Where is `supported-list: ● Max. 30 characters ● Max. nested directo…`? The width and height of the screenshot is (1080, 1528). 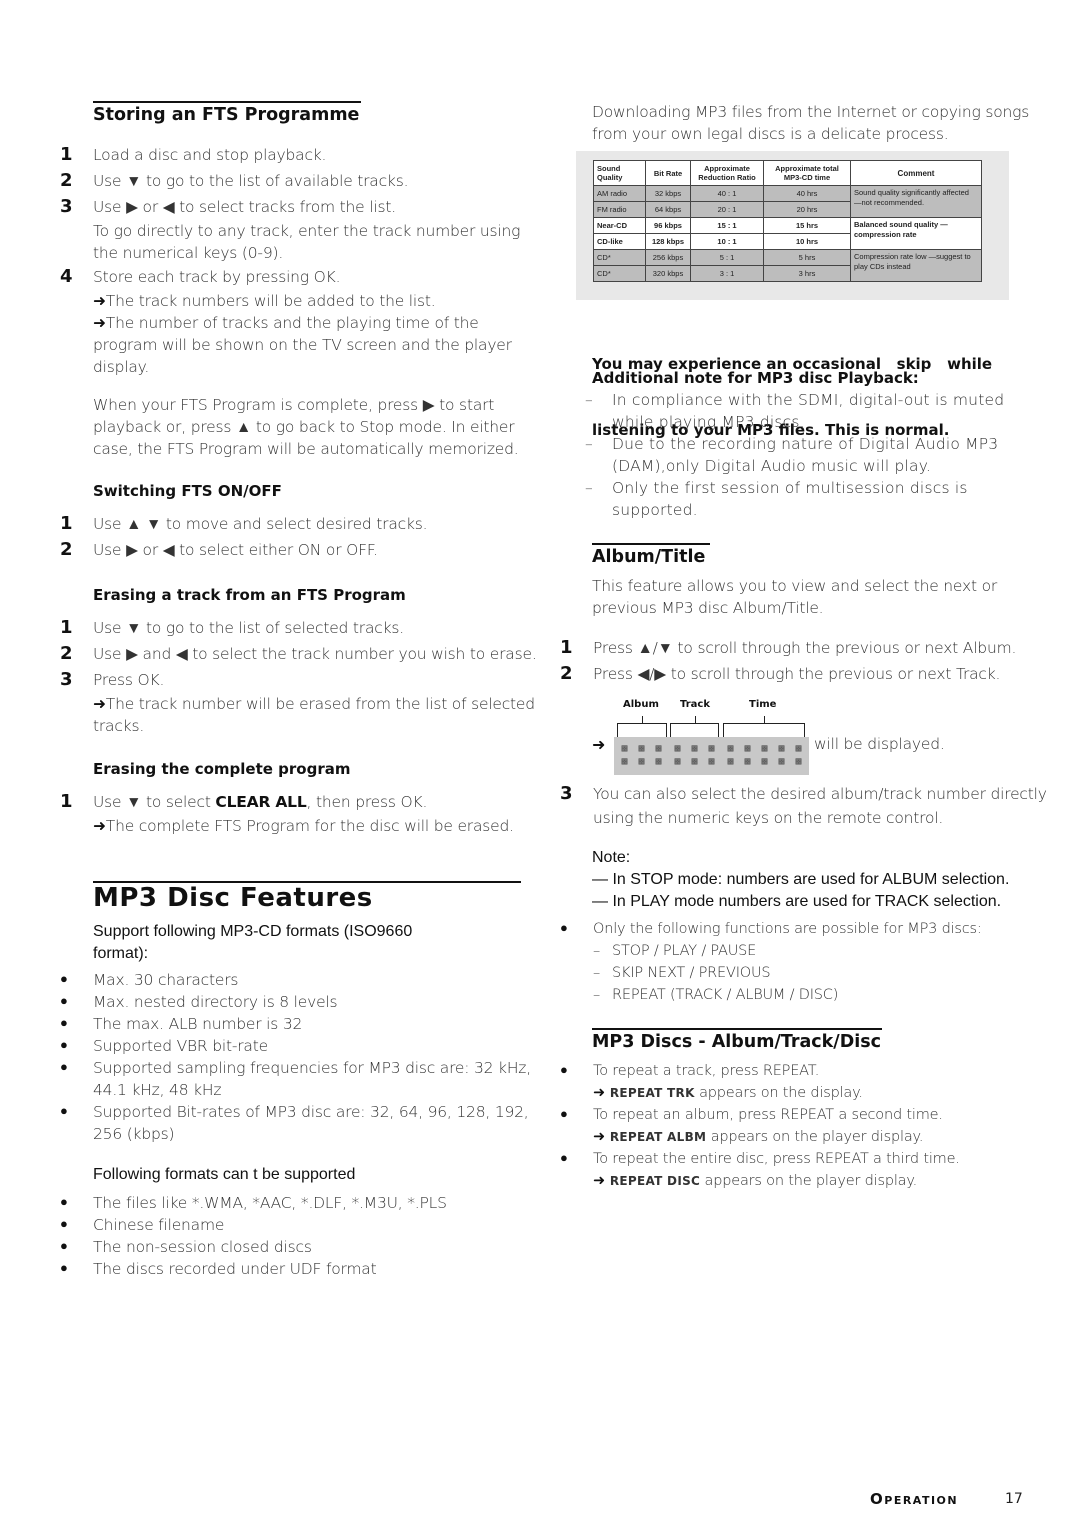
supported-list: ● Max. 30 characters ● Max. nested directo… is located at coordinates (300, 1057).